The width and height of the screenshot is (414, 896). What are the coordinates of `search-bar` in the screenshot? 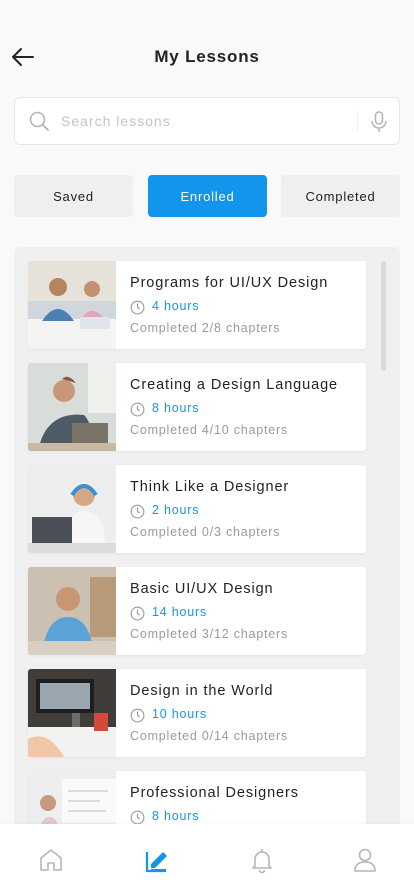 It's located at (207, 121).